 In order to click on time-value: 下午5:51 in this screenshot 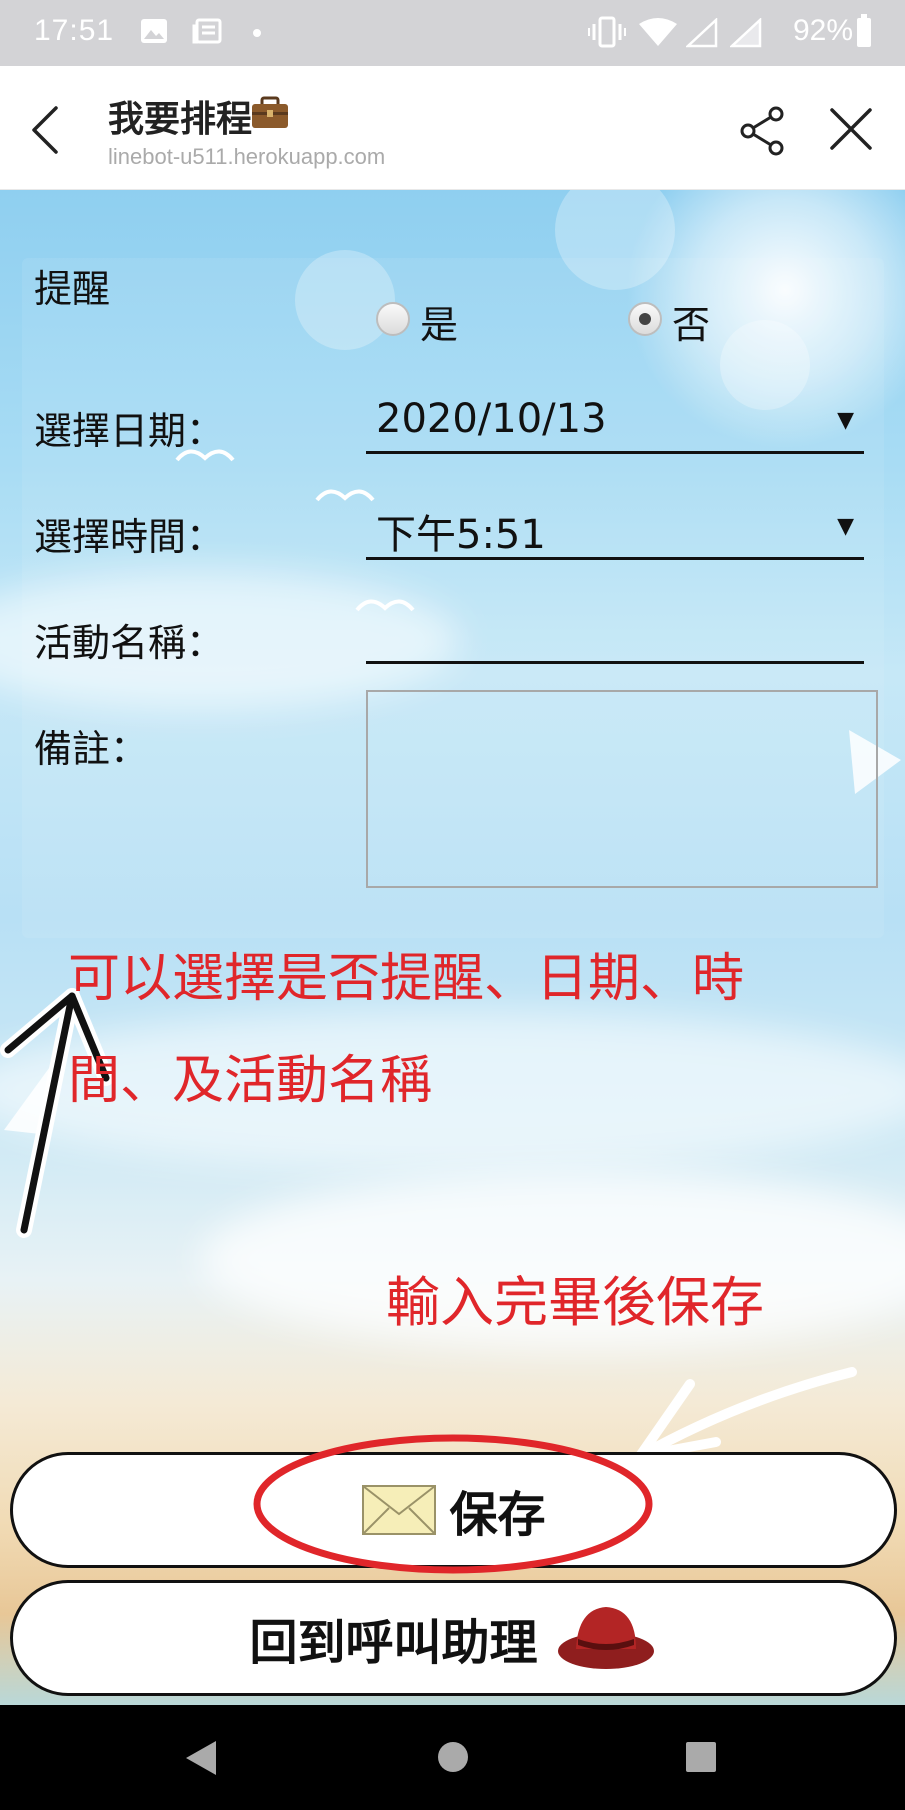, I will do `click(461, 535)`.